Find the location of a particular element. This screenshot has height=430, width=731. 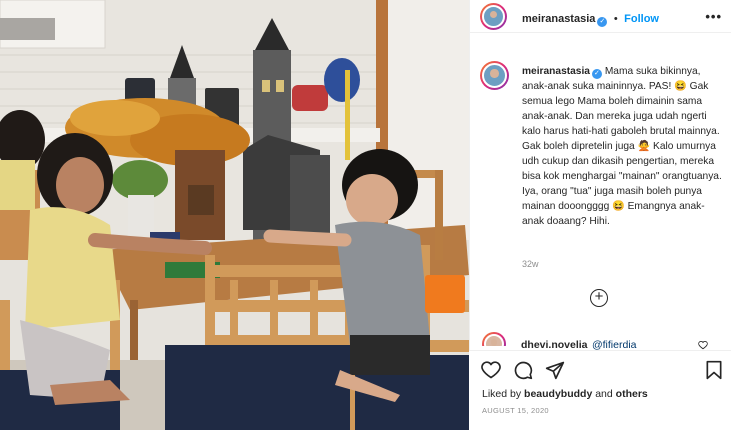

likes-summary: Liked by beaudybuddy and others is located at coordinates (565, 394).